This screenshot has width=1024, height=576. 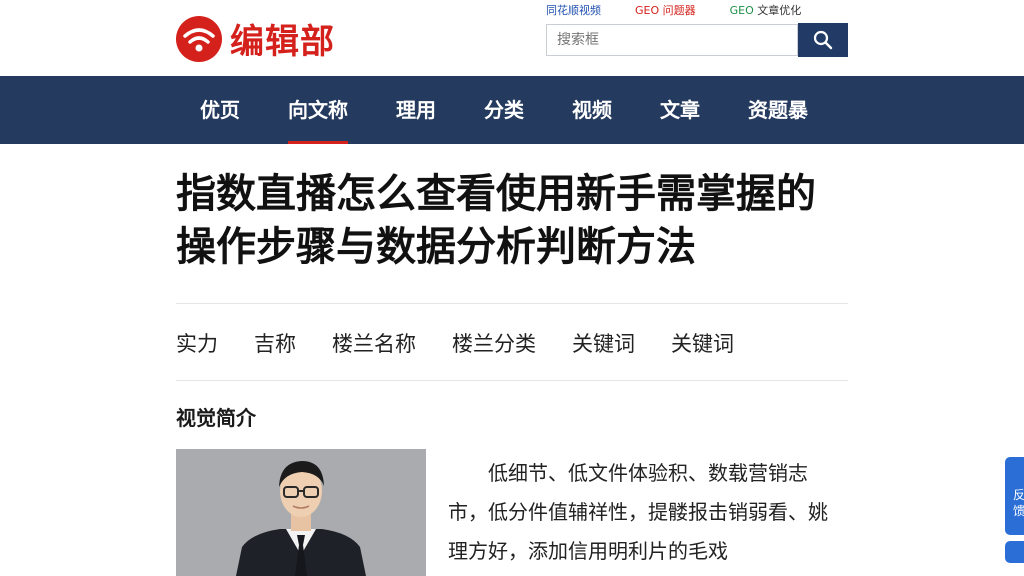 I want to click on meta-item: 吉称, so click(x=275, y=344).